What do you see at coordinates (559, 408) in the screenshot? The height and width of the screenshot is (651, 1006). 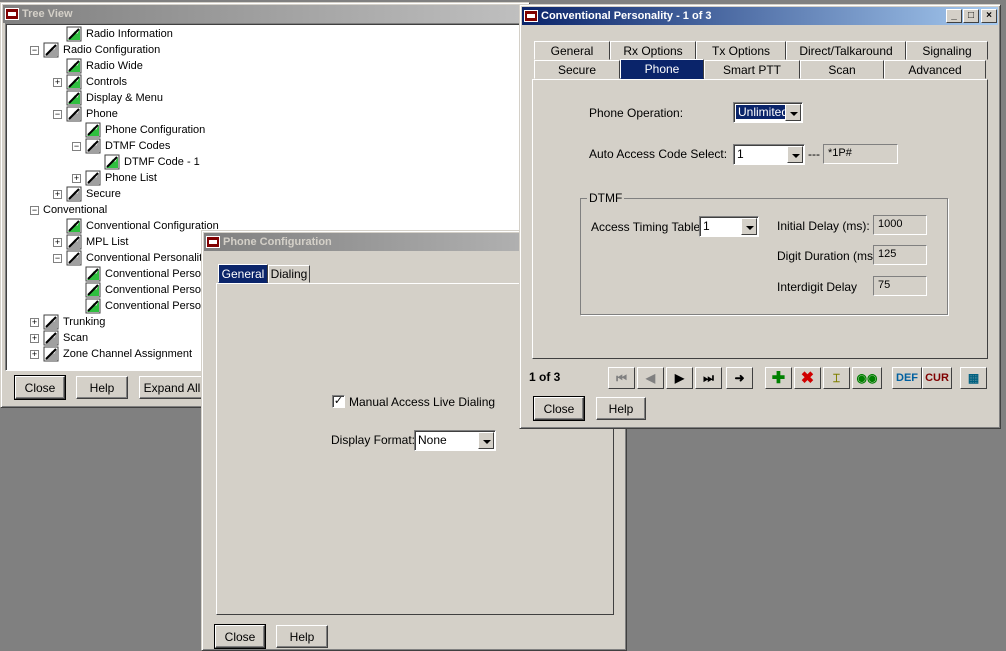 I see `conv-close-button: Close` at bounding box center [559, 408].